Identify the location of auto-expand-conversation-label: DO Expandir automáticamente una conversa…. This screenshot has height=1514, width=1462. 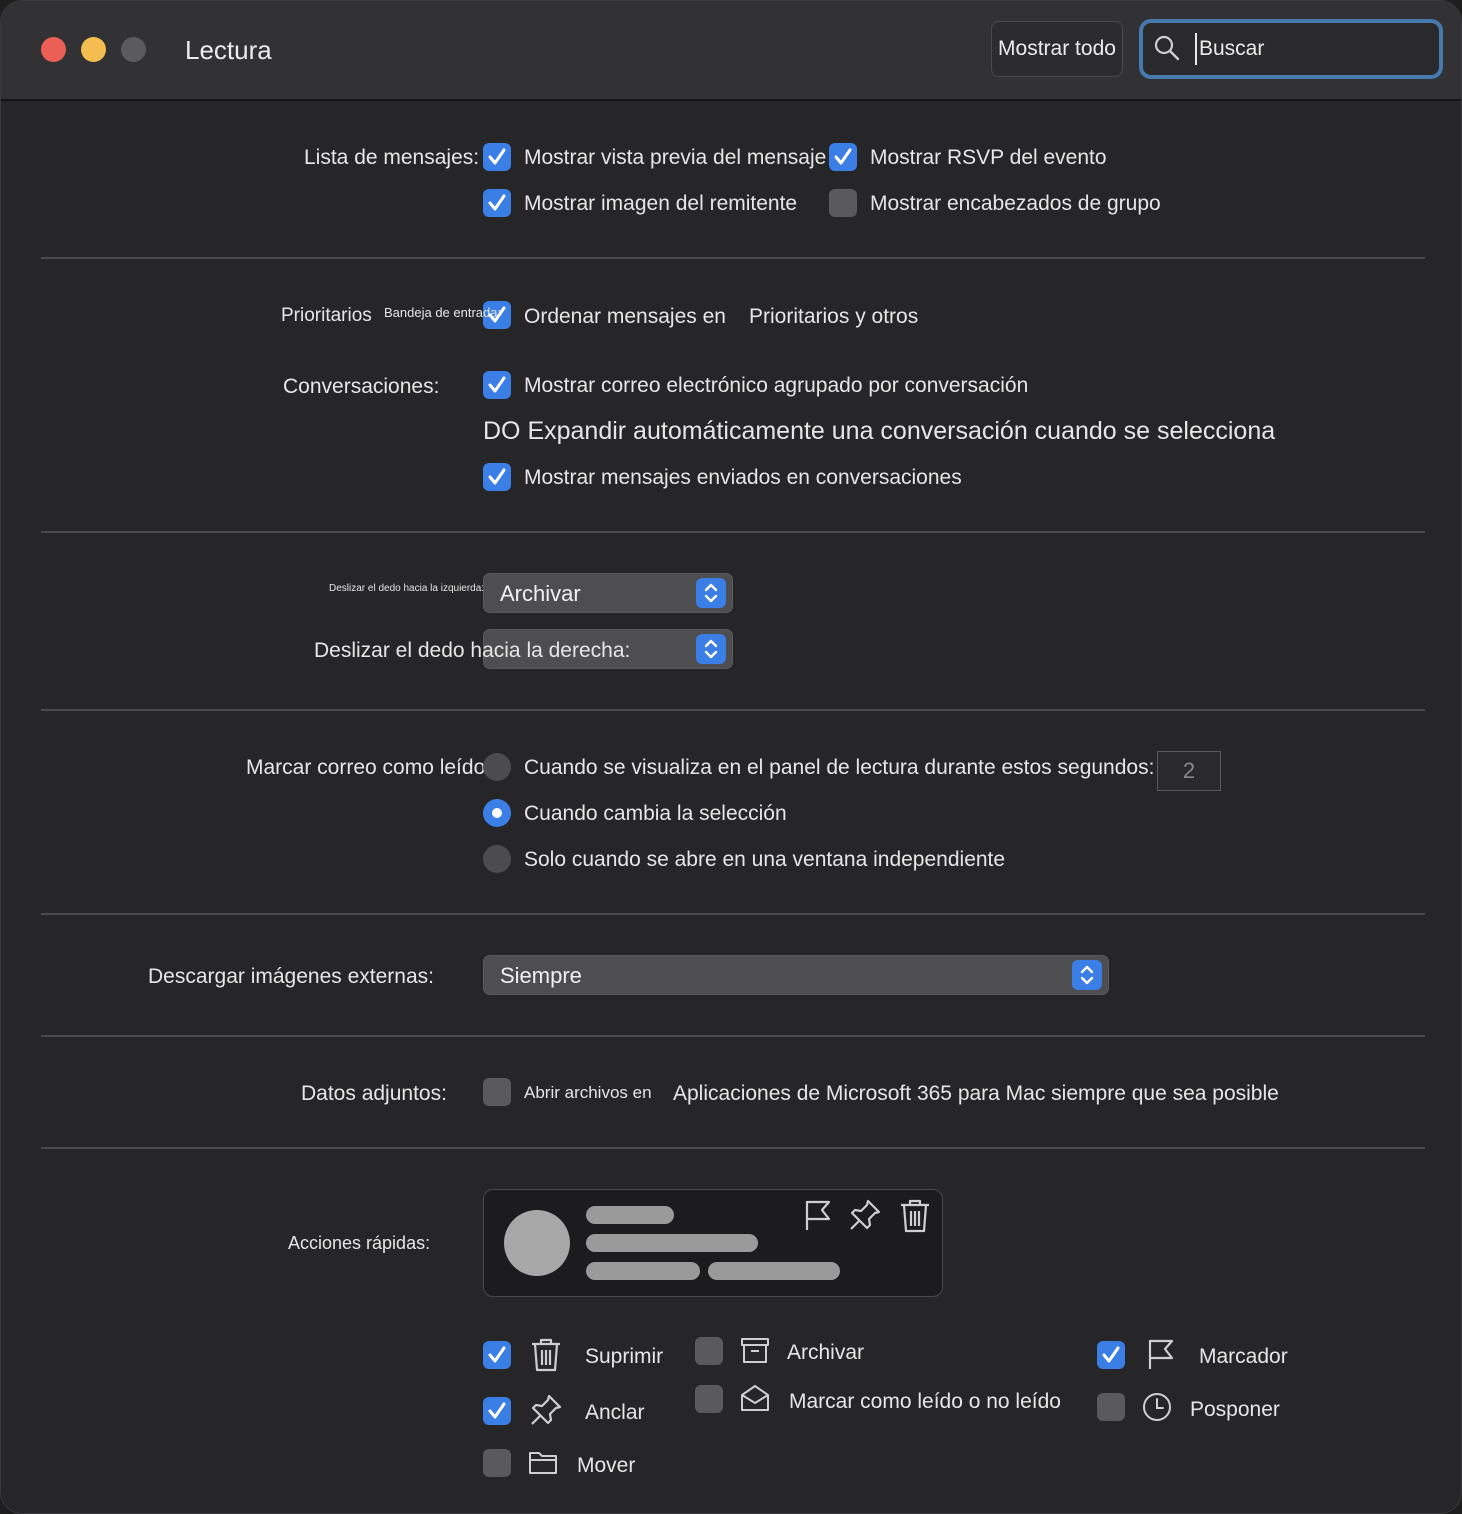
(879, 431).